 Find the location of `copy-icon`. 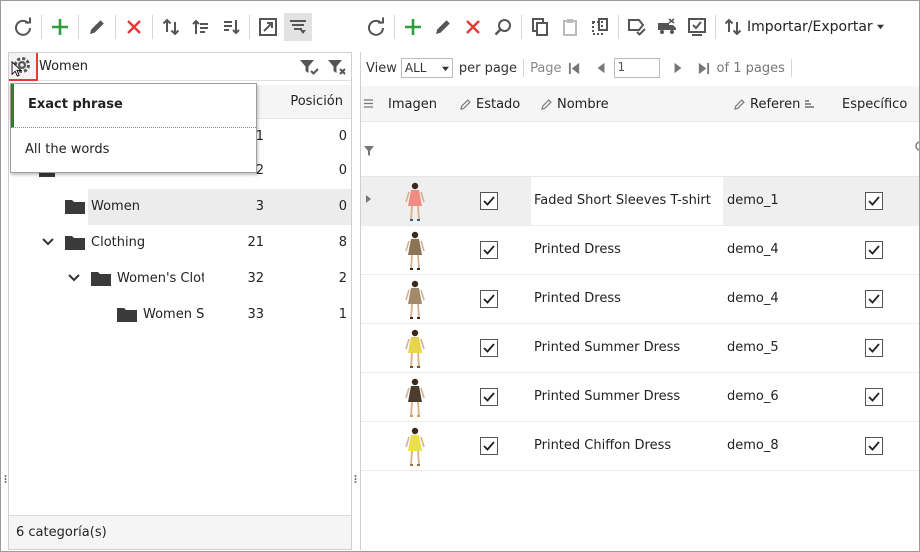

copy-icon is located at coordinates (540, 26).